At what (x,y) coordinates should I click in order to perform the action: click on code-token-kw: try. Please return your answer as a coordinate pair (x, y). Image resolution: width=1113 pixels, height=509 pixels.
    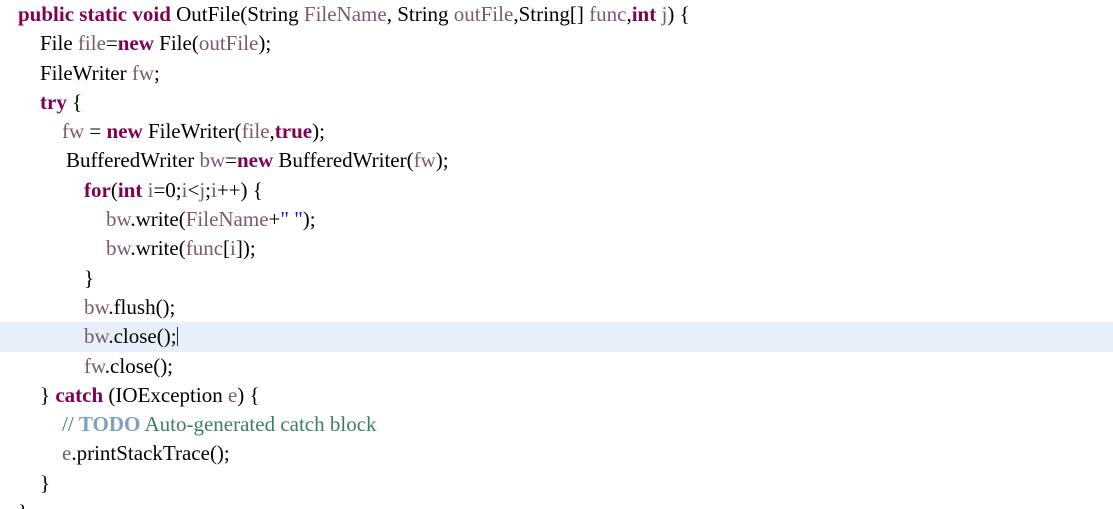
    Looking at the image, I should click on (53, 101).